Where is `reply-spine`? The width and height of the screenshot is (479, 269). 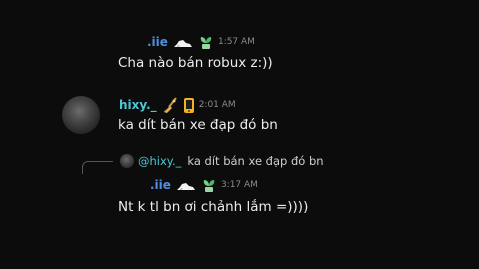
reply-spine is located at coordinates (97, 167).